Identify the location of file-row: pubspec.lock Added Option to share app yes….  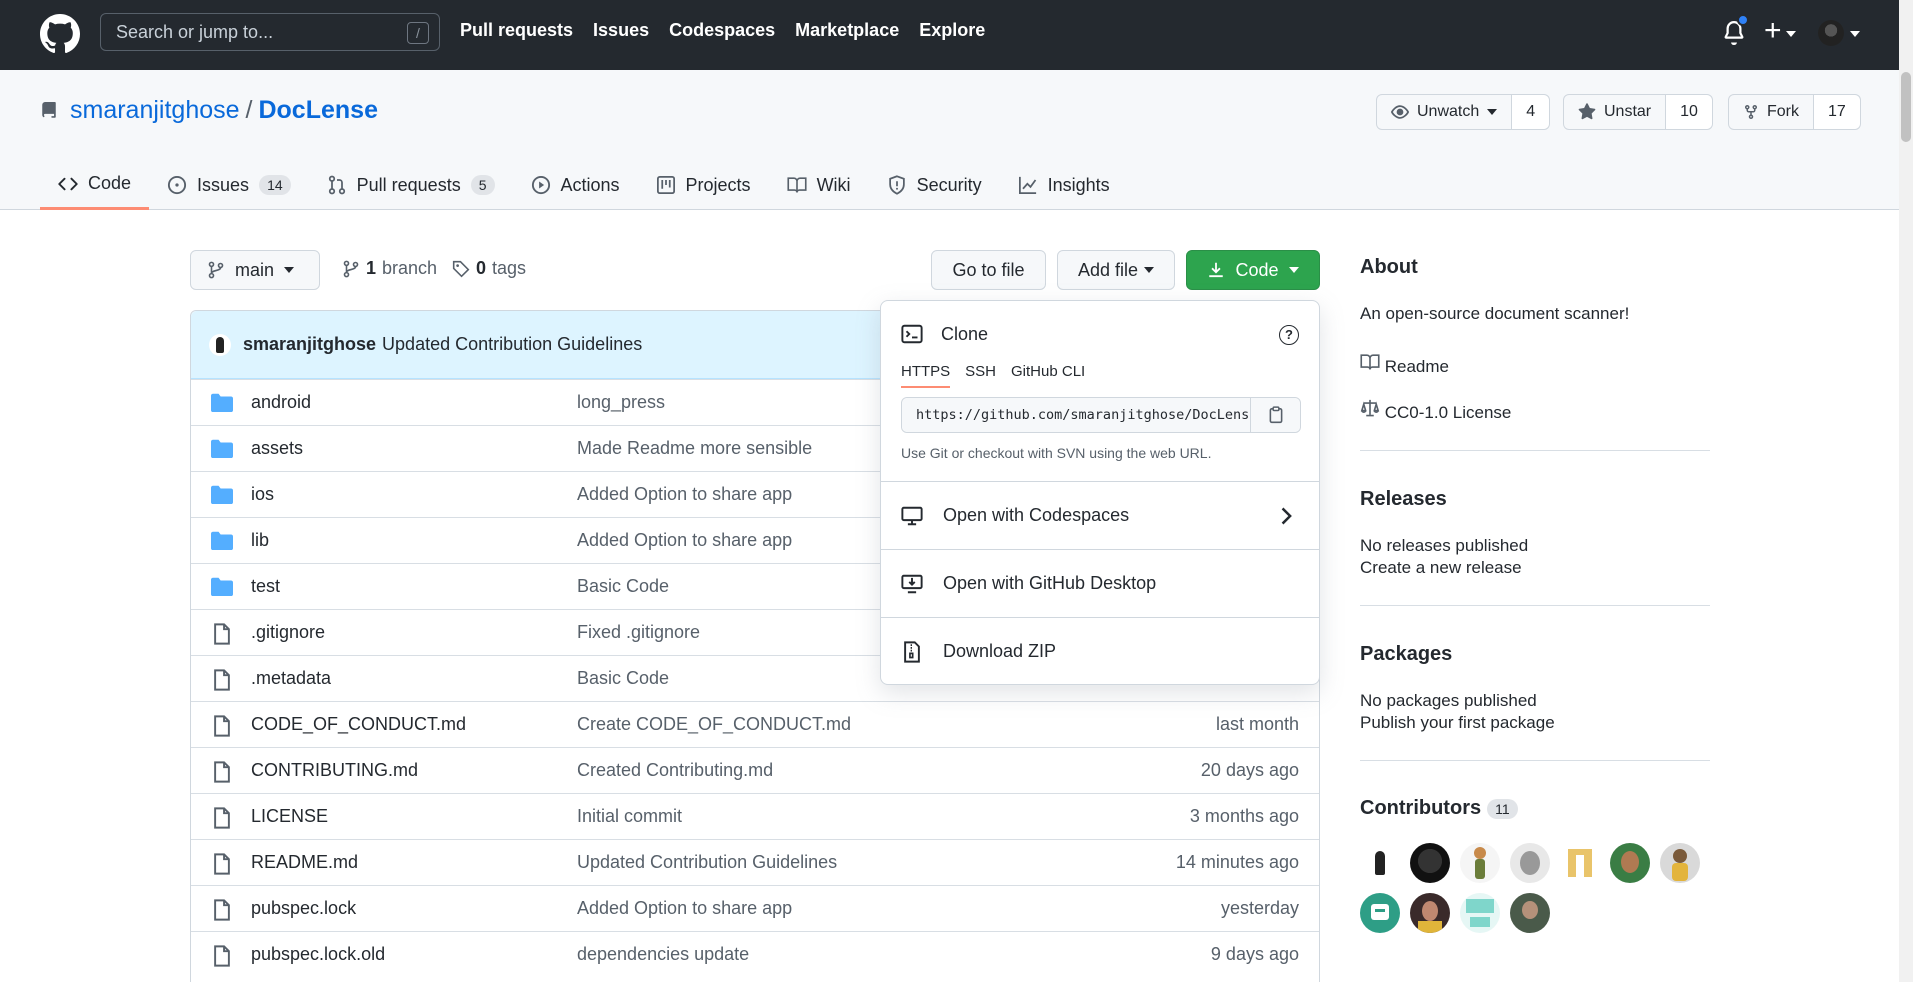
(755, 908).